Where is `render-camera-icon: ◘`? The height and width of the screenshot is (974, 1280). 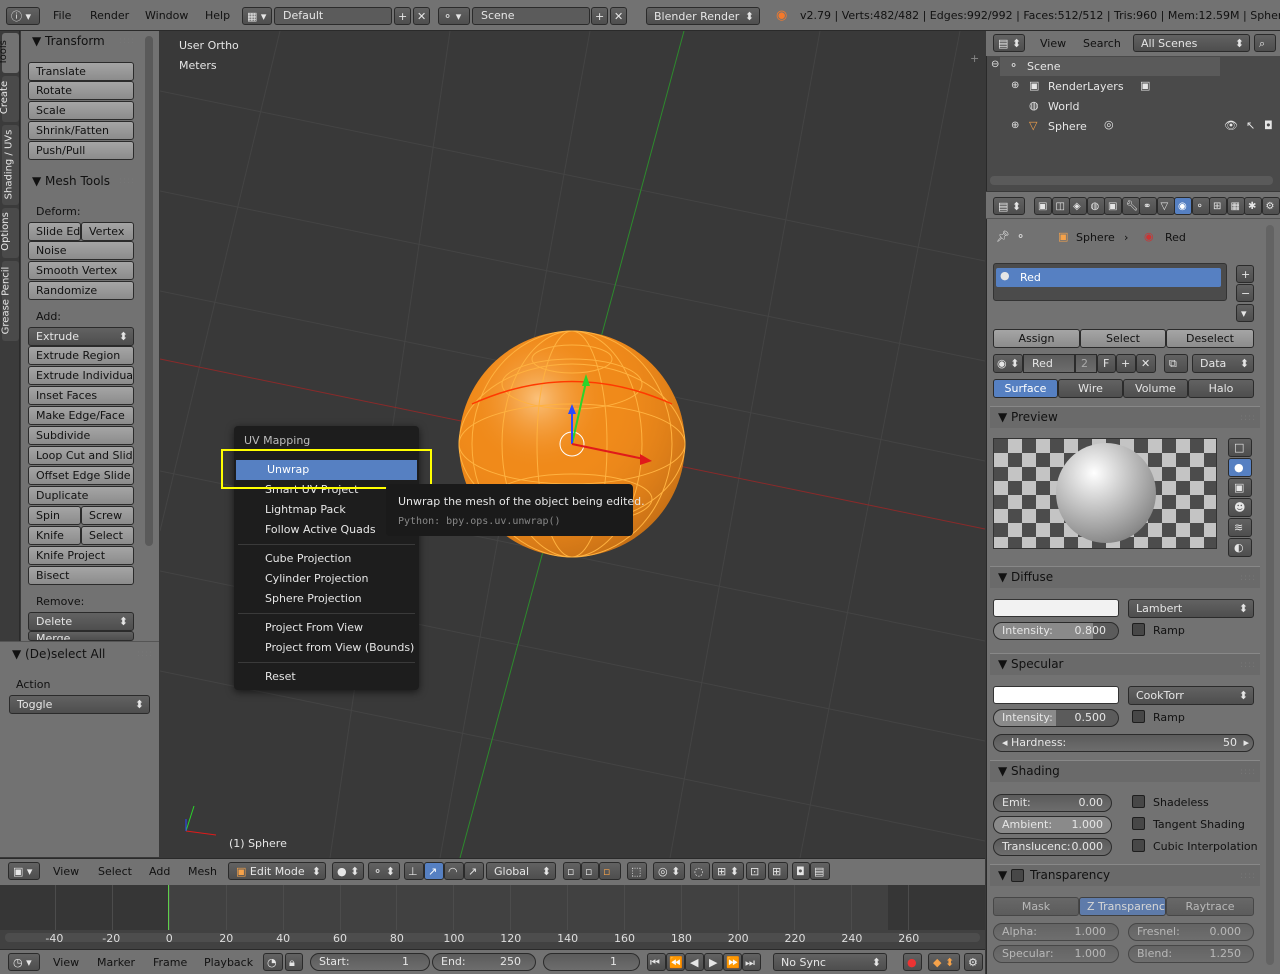
render-camera-icon: ◘ is located at coordinates (801, 871).